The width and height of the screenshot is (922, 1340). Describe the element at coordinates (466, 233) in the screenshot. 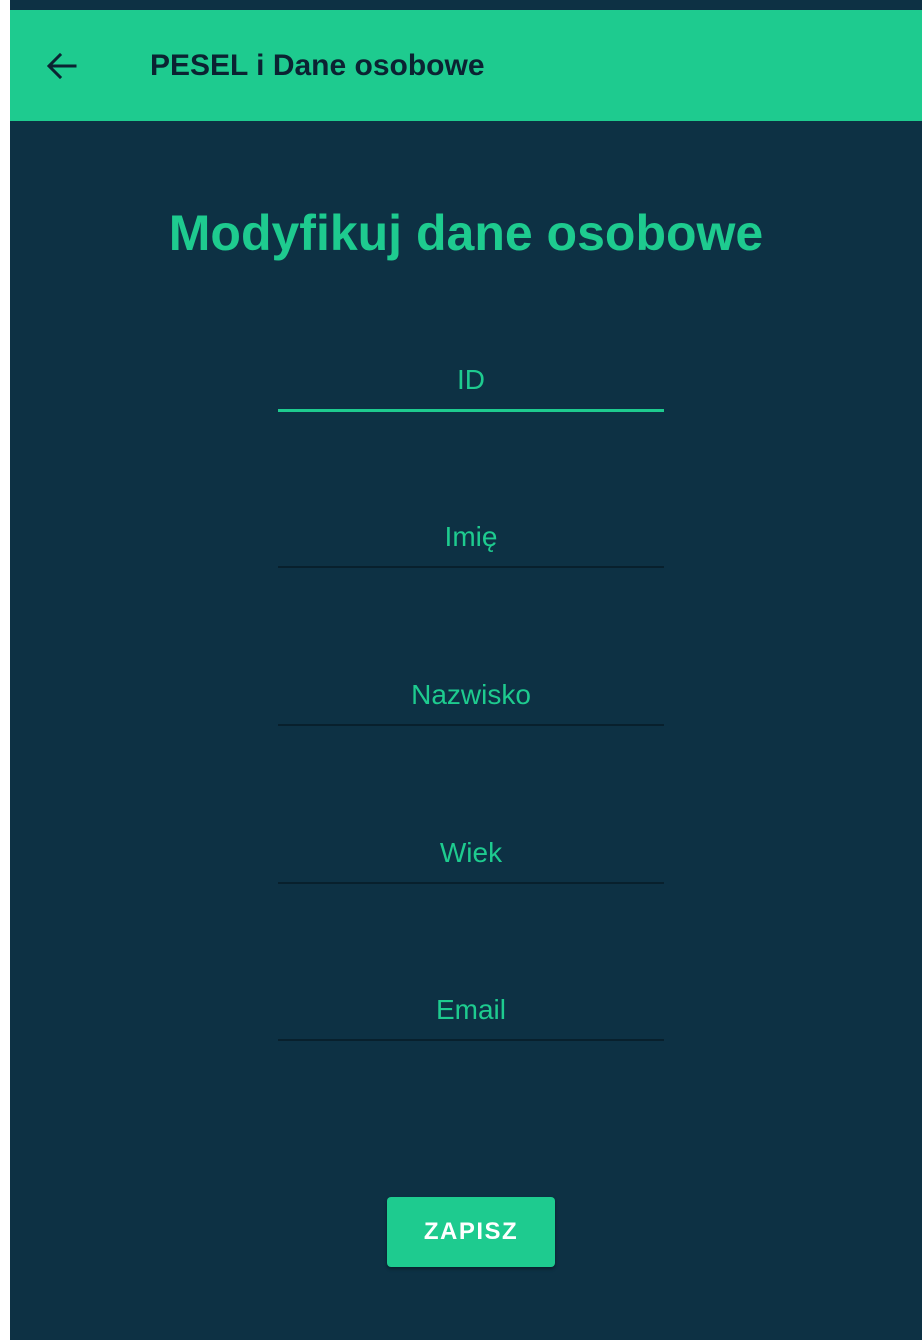

I see `page-title: Modyfikuj dane osobowe` at that location.